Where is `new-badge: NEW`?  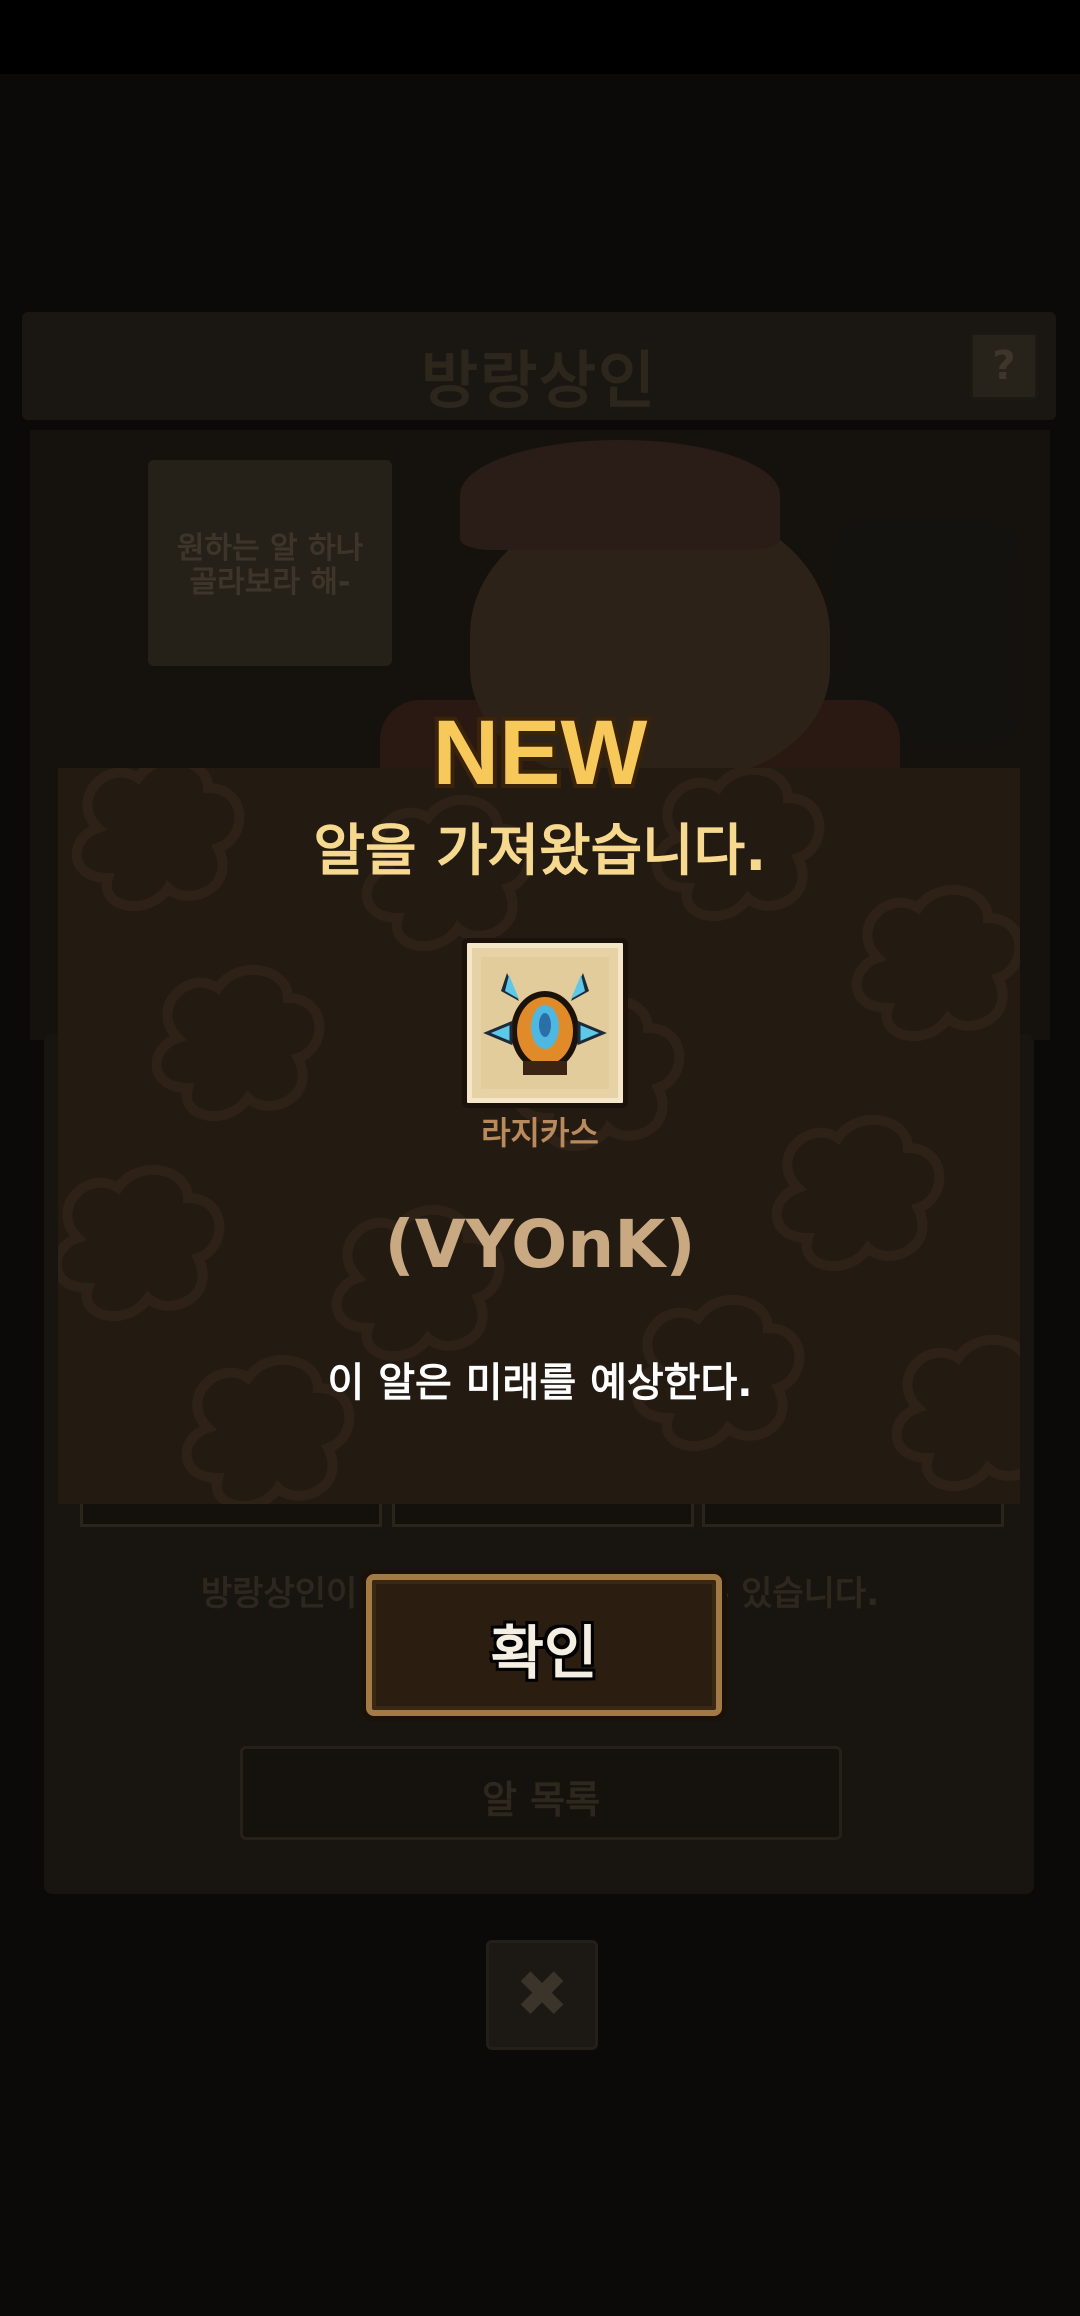
new-badge: NEW is located at coordinates (540, 750).